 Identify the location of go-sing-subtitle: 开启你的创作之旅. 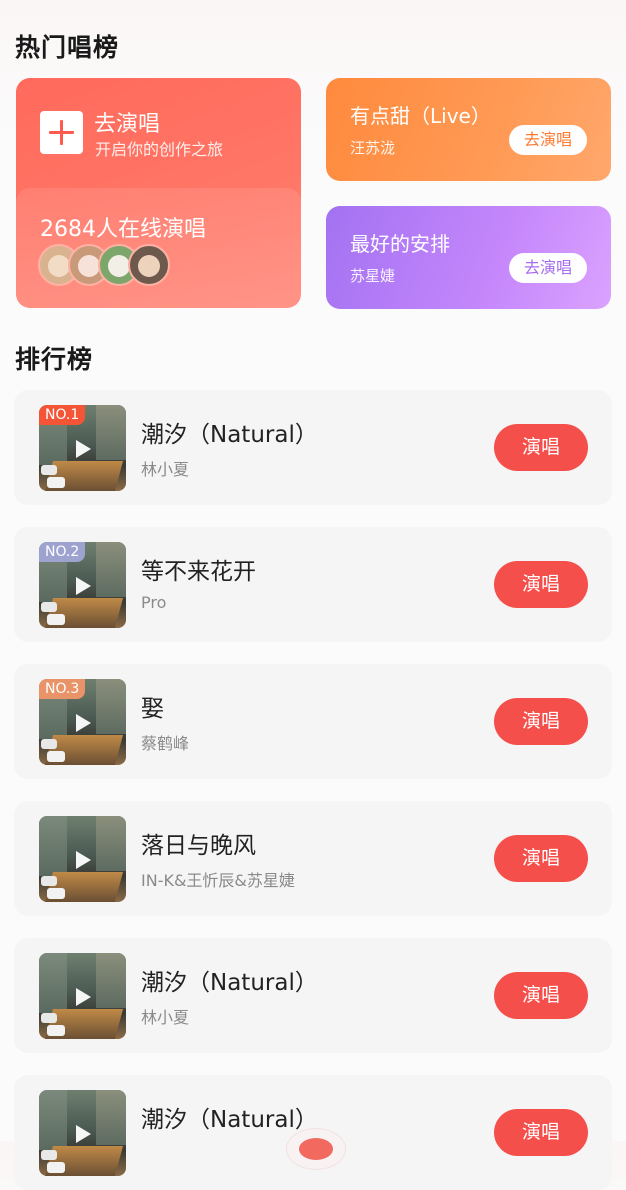
(159, 149).